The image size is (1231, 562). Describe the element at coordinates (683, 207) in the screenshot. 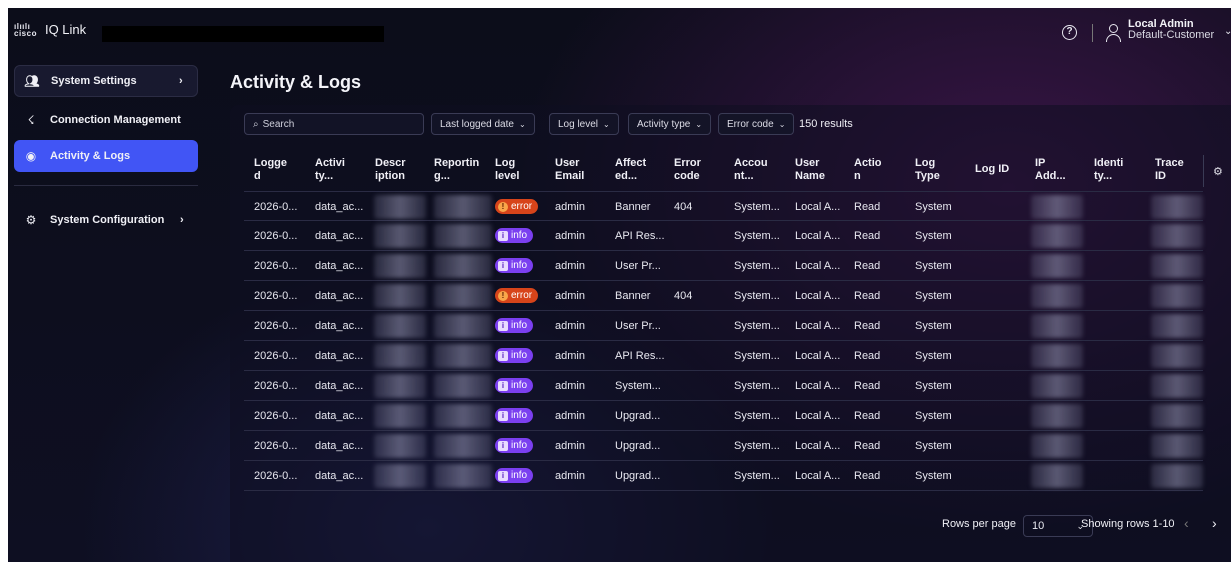

I see `error-code-cell: 404` at that location.